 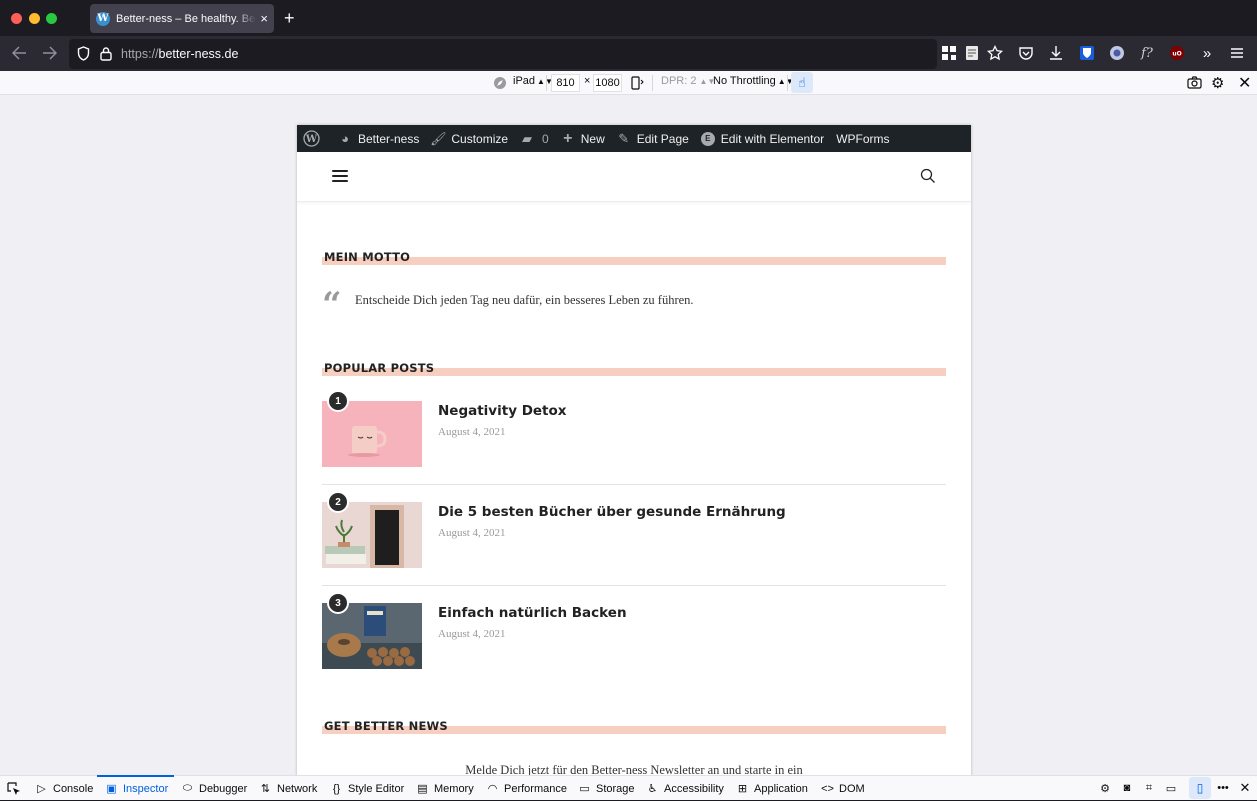 What do you see at coordinates (532, 613) in the screenshot?
I see `post-title: Einfach natürlich Backen` at bounding box center [532, 613].